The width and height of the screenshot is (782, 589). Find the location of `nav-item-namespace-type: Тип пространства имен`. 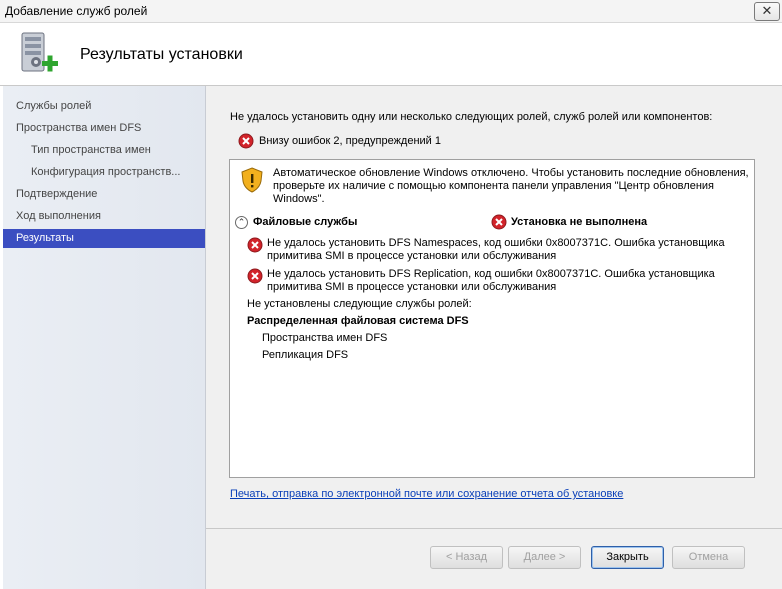

nav-item-namespace-type: Тип пространства имен is located at coordinates (104, 150).